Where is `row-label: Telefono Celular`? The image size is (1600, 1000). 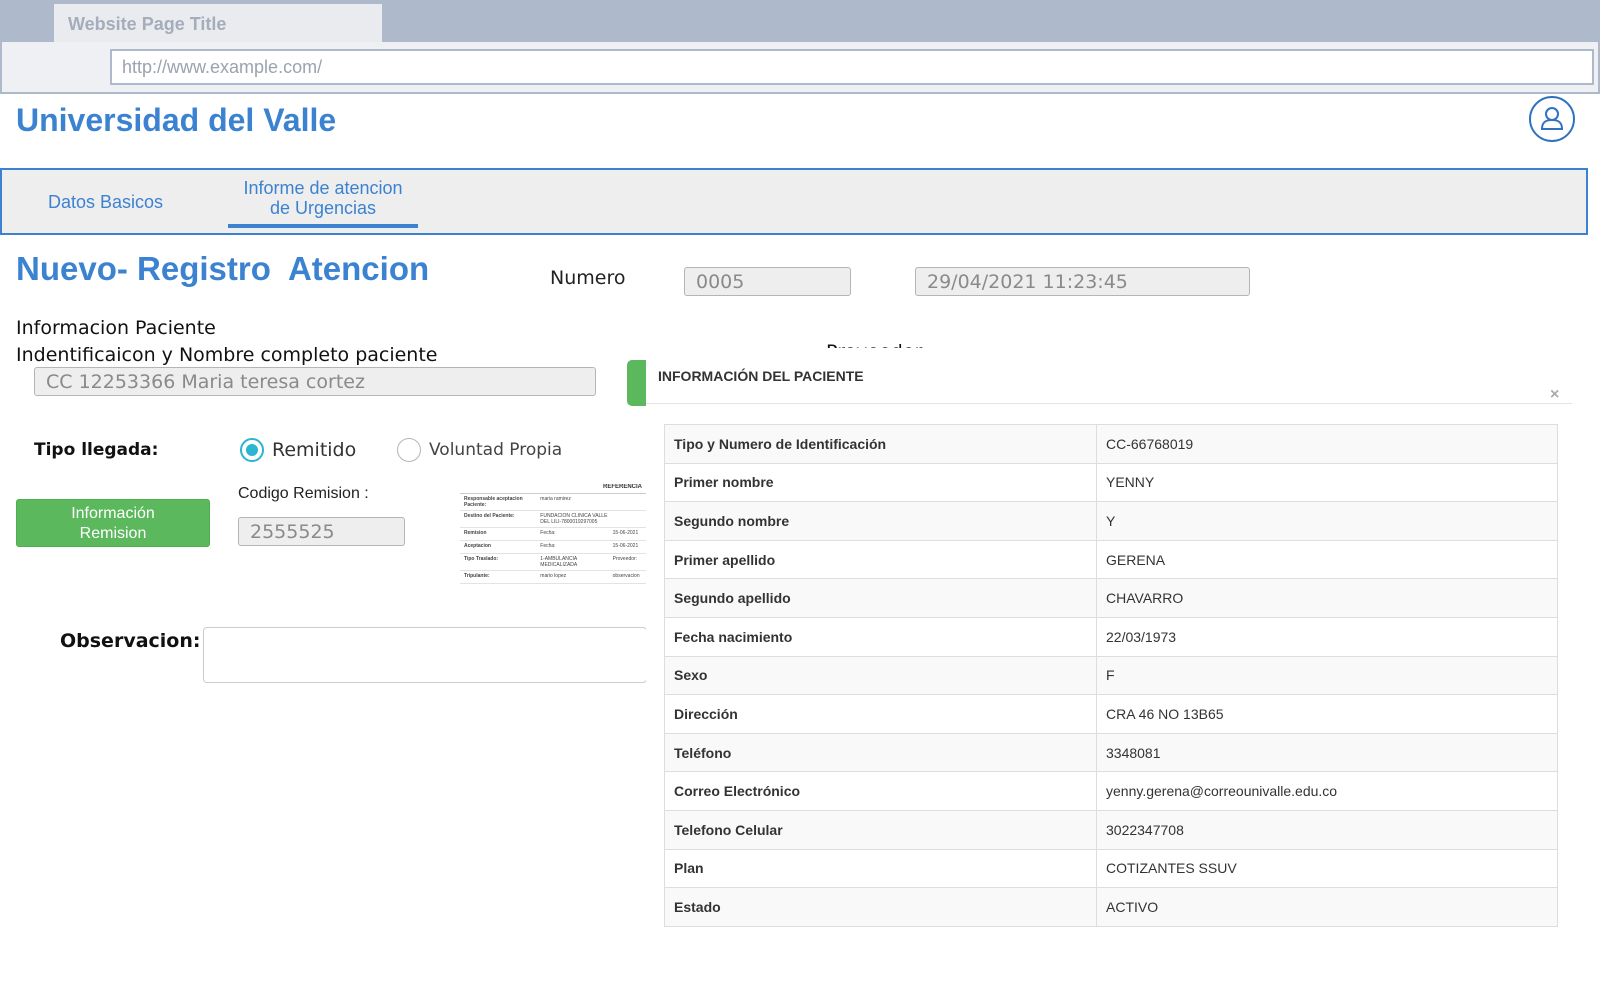
row-label: Telefono Celular is located at coordinates (880, 829).